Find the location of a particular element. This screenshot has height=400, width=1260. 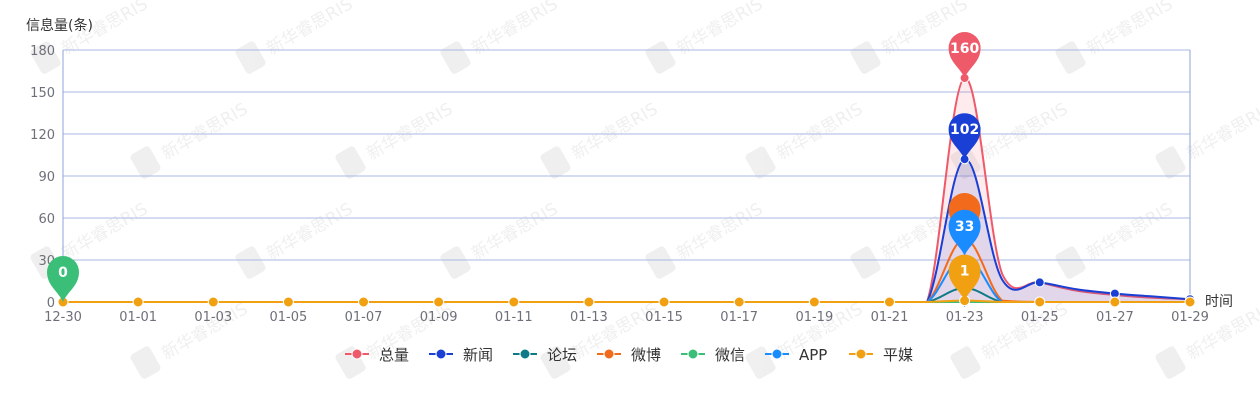

x-tick-label: 01-01 is located at coordinates (138, 317).